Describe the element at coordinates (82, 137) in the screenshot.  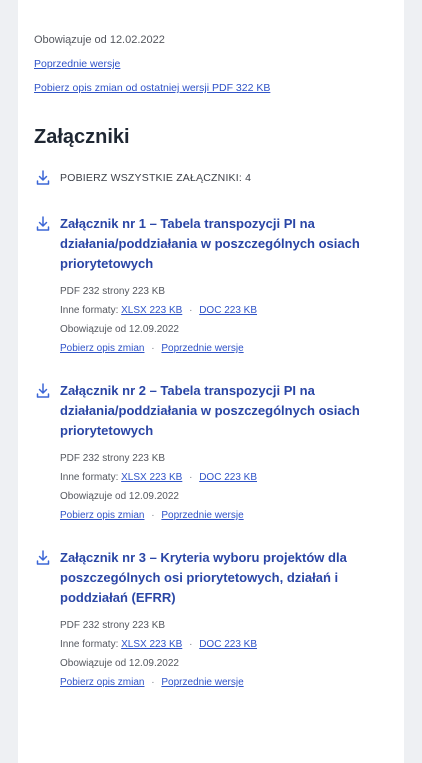
I see `attachments-heading: Załączniki` at that location.